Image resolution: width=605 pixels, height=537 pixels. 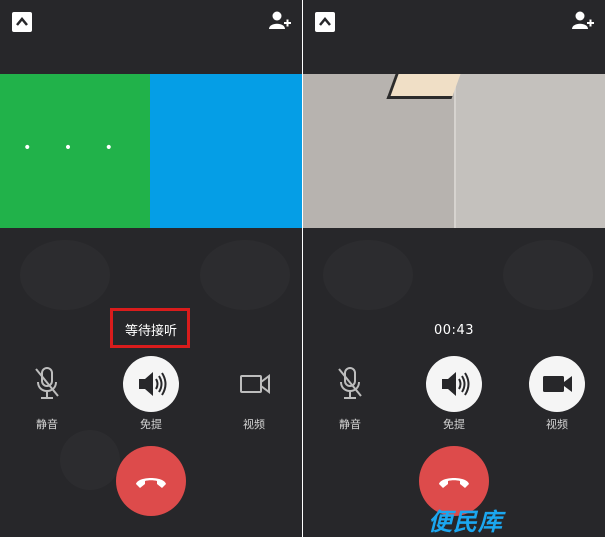 I want to click on call-timer: 00:43, so click(x=454, y=330).